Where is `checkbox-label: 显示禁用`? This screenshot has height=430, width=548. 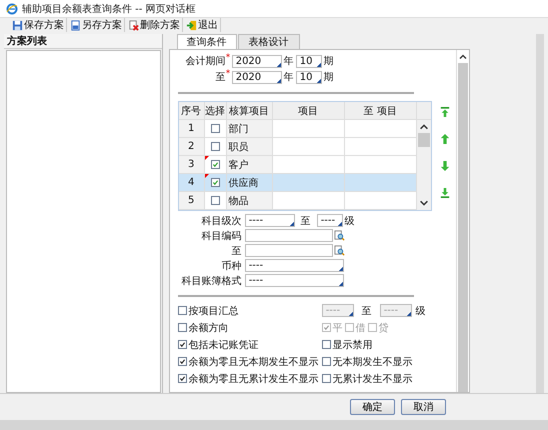
checkbox-label: 显示禁用 is located at coordinates (352, 345).